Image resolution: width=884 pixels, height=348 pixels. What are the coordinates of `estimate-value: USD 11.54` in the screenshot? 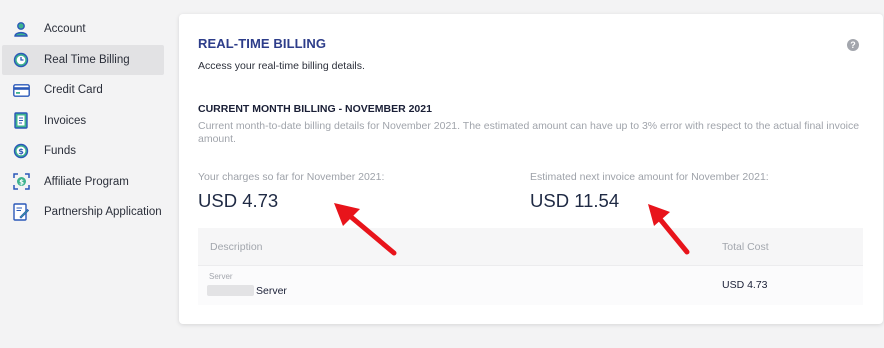 It's located at (575, 200).